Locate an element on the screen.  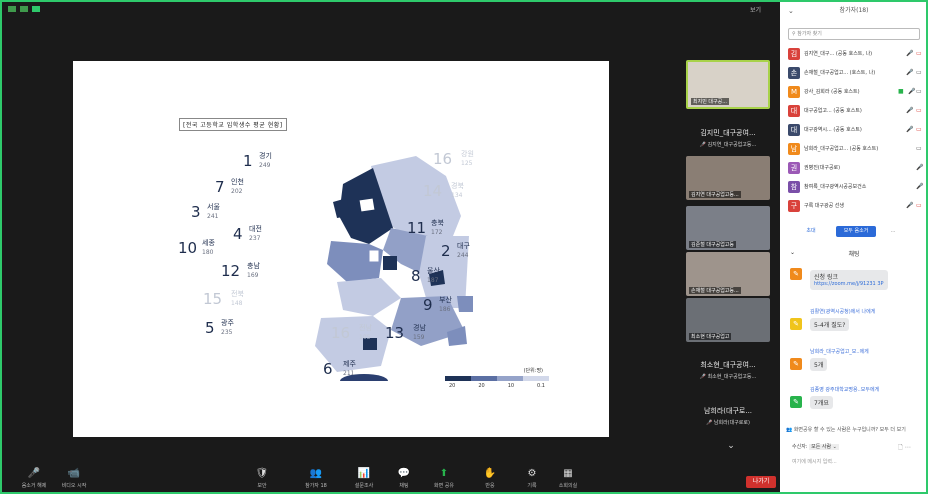
participant-row: 김 김지연_대구... (공동 호스트, 나) 🎤 ▭ is located at coordinates (856, 54).